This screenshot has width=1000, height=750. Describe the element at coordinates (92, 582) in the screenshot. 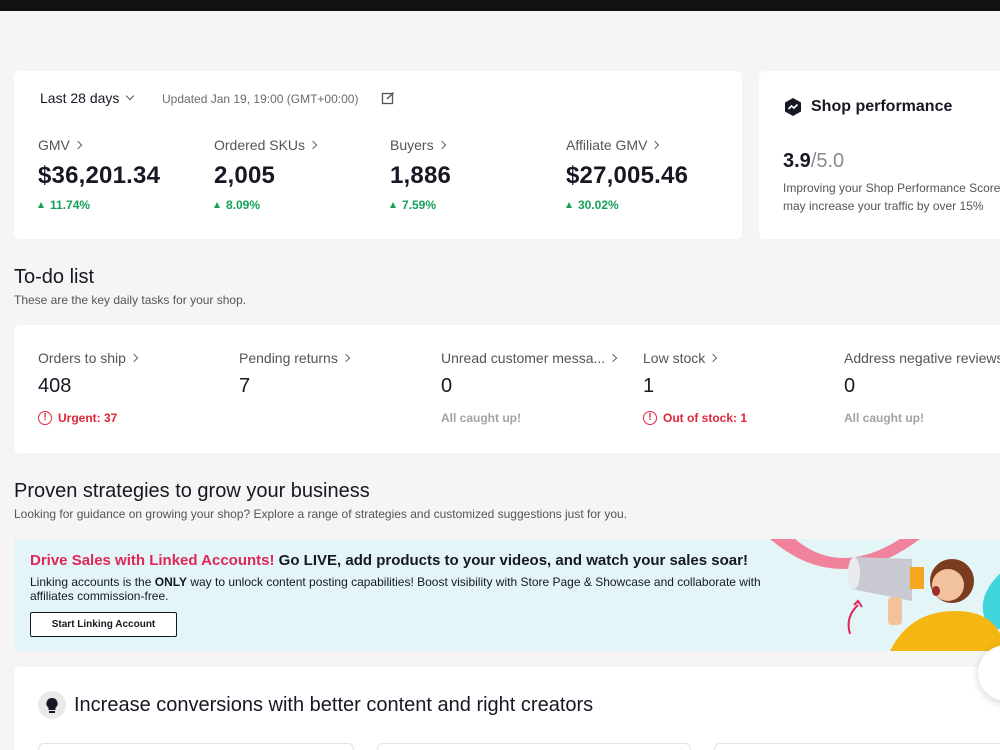

I see `banner-body-pre: Linking accounts is the` at that location.